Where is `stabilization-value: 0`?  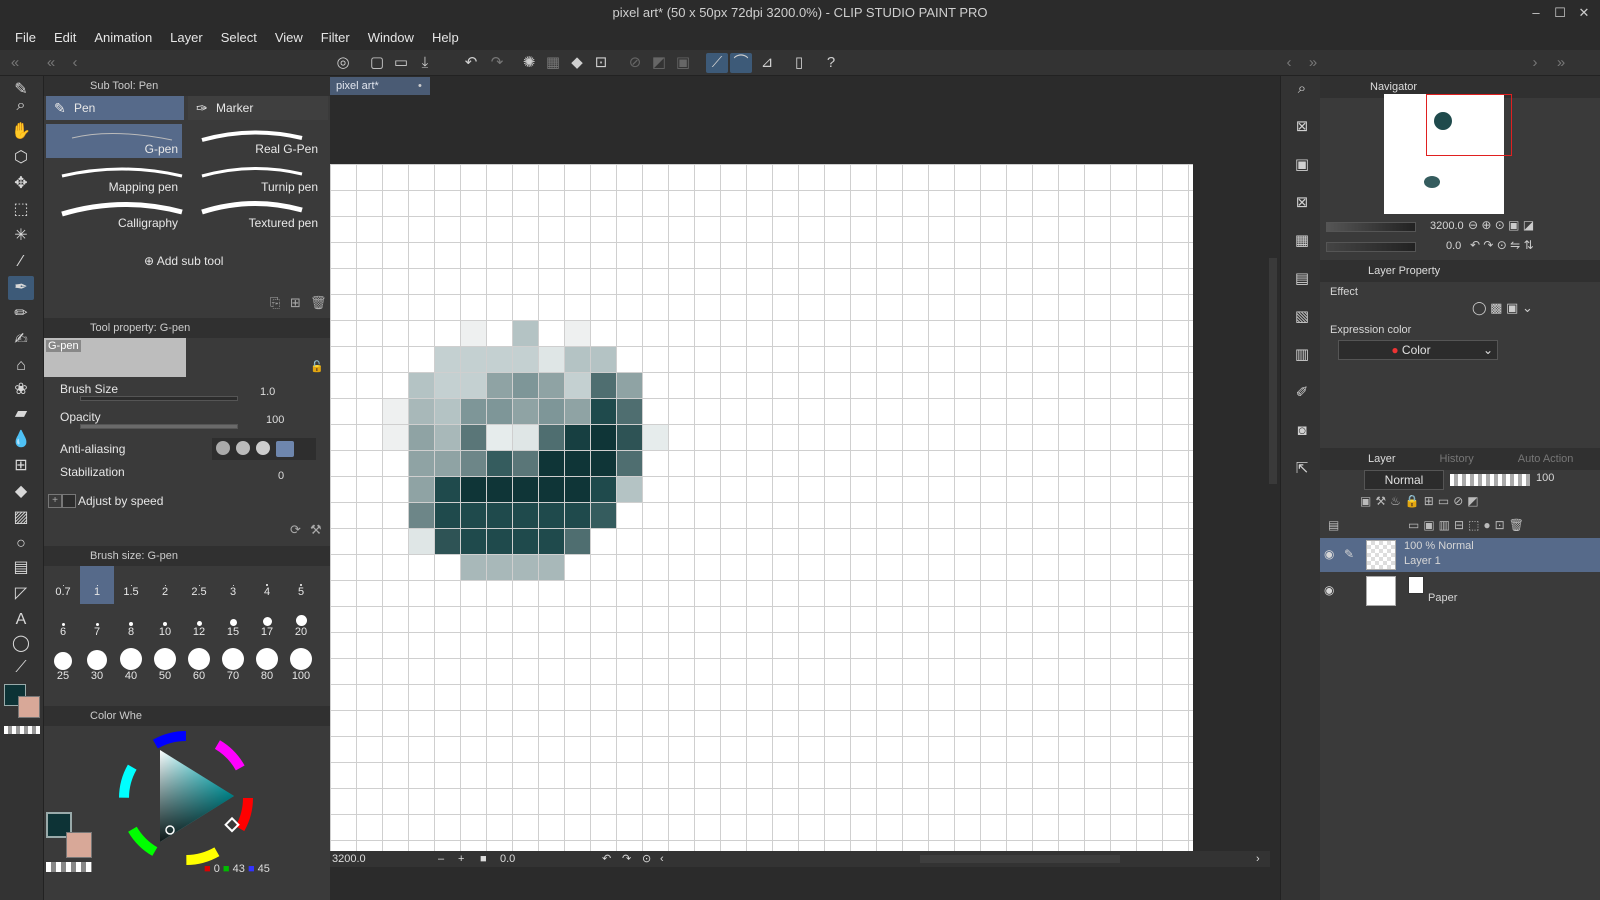 stabilization-value: 0 is located at coordinates (281, 476).